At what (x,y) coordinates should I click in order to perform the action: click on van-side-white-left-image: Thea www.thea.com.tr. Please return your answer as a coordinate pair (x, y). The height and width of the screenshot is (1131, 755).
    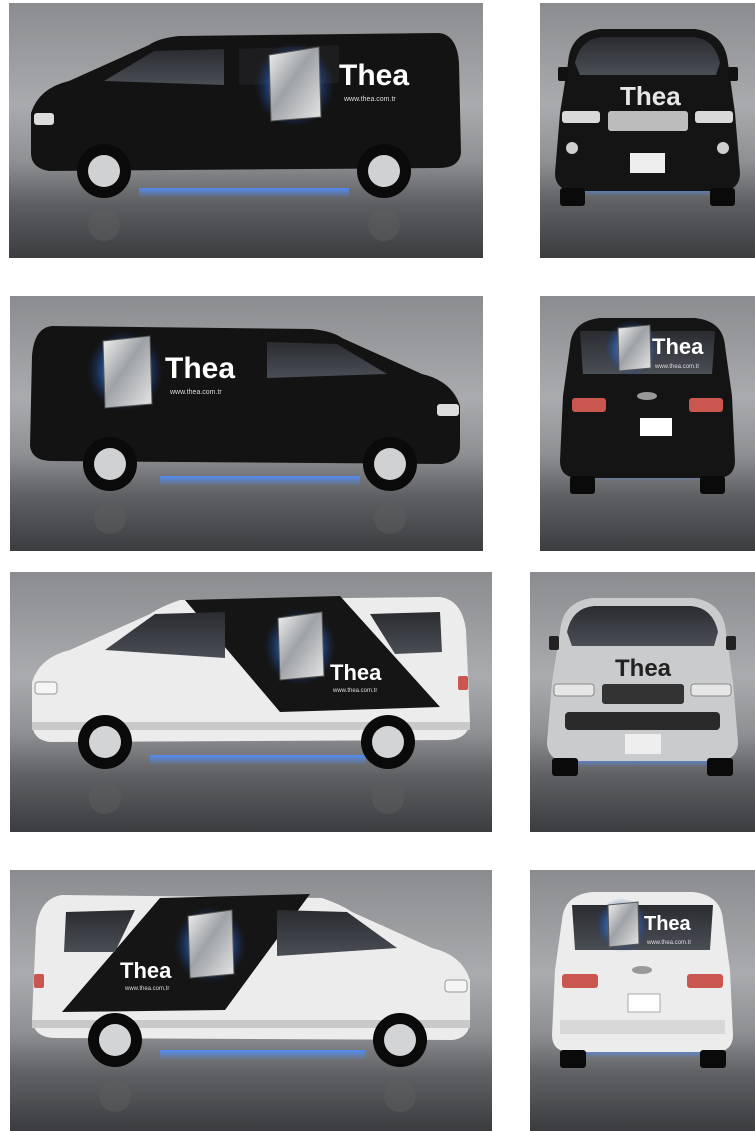
    Looking at the image, I should click on (251, 705).